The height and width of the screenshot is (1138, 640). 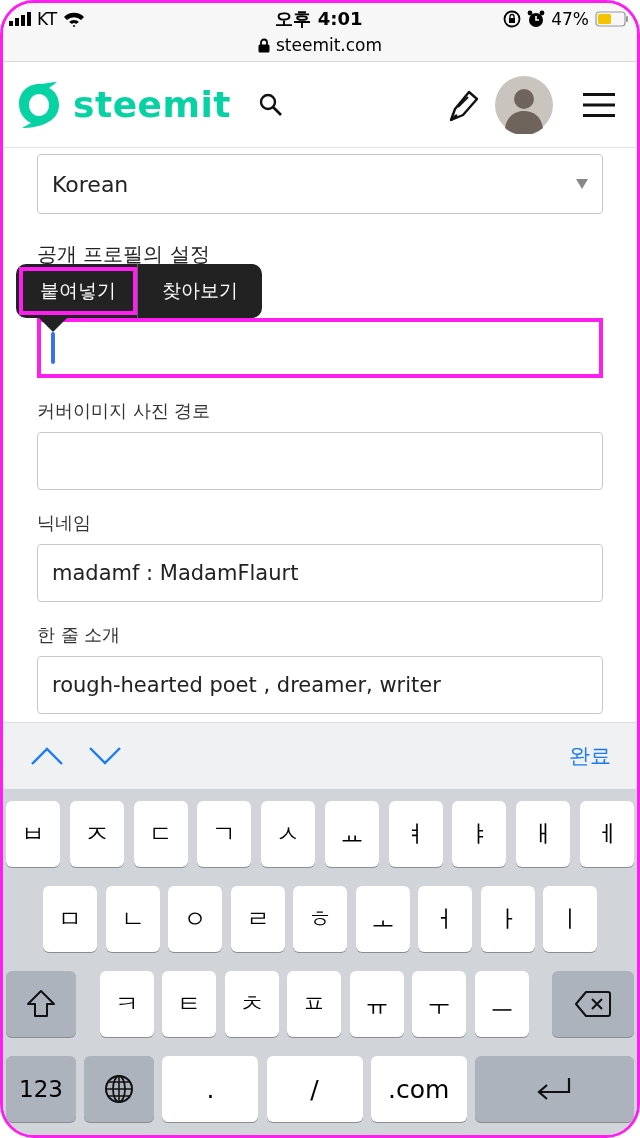 I want to click on done-button: 완료, so click(x=590, y=756).